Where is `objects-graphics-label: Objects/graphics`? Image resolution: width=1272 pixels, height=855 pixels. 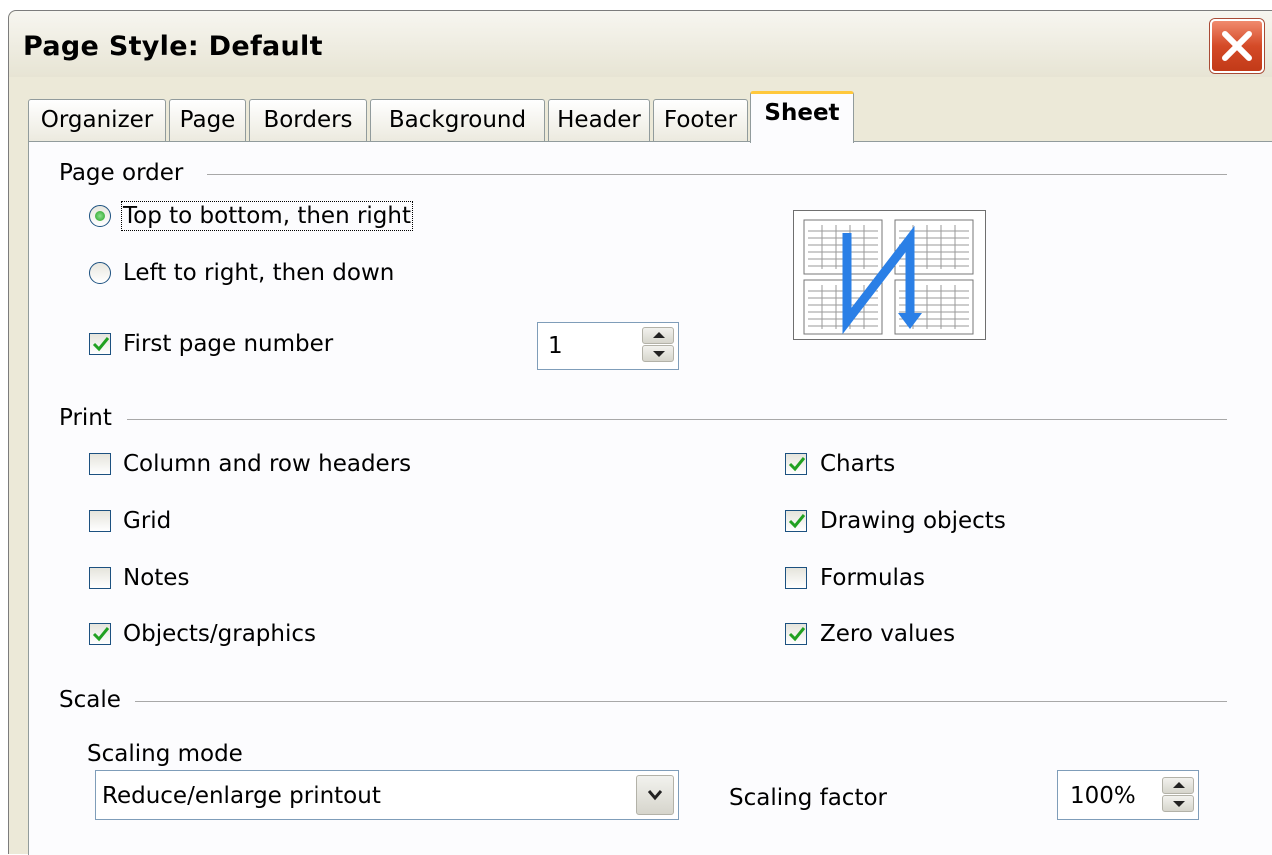 objects-graphics-label: Objects/graphics is located at coordinates (219, 634).